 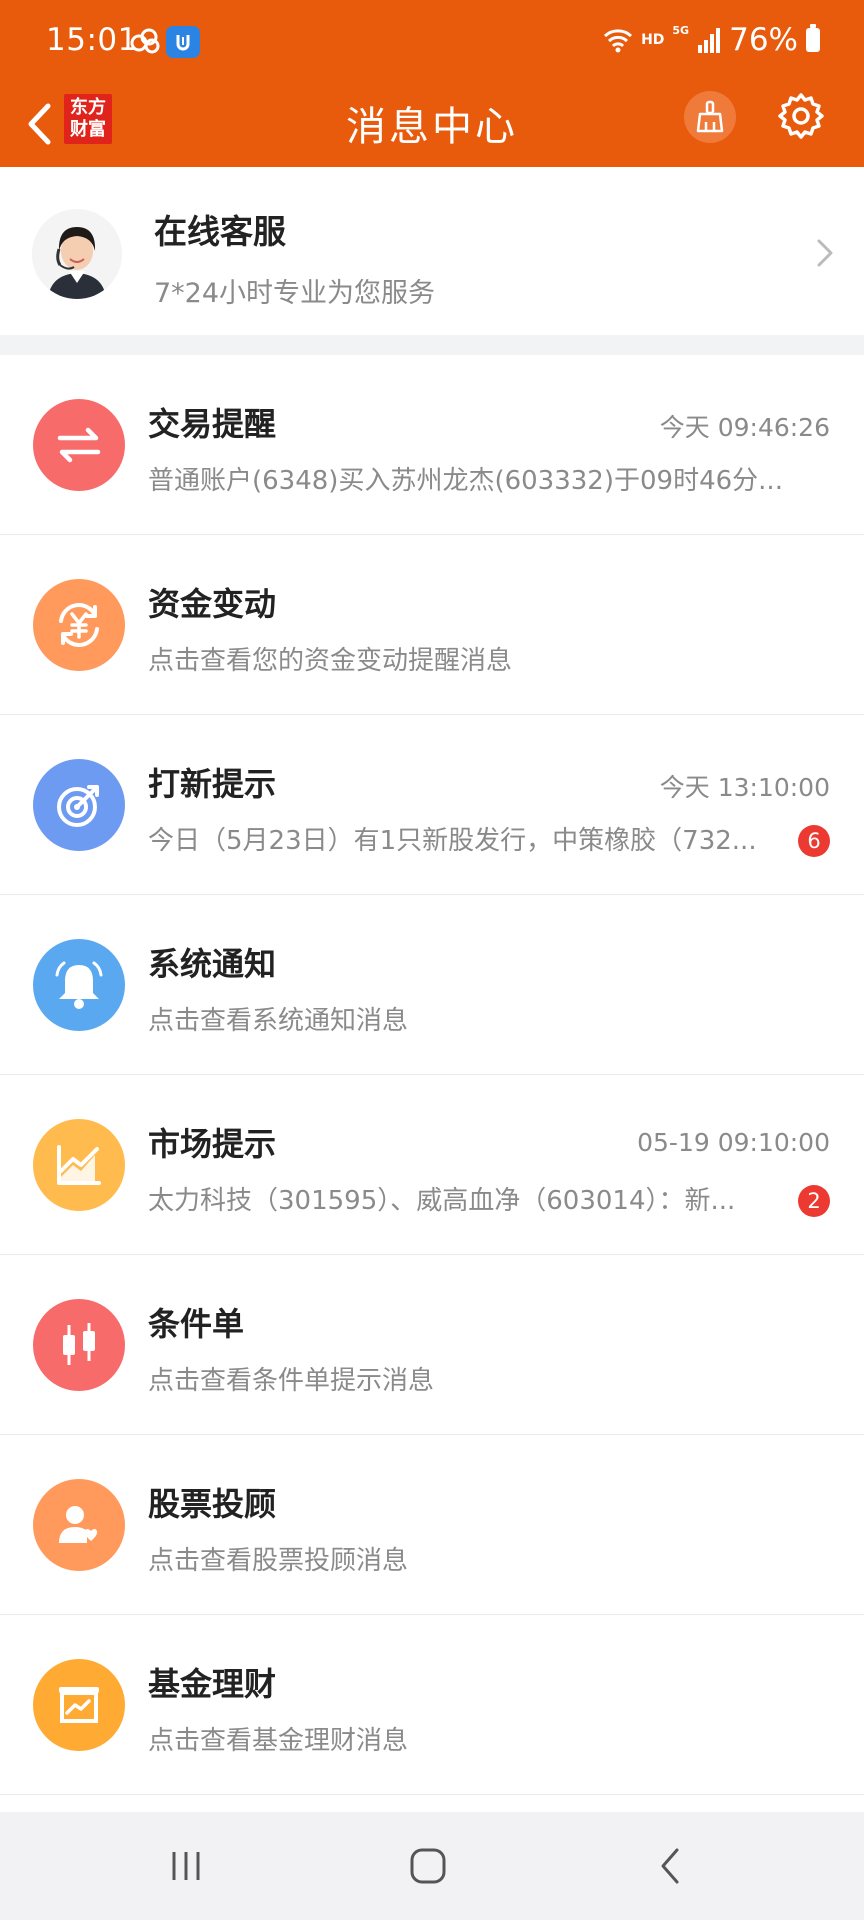 I want to click on clear-messages-button, so click(x=710, y=117).